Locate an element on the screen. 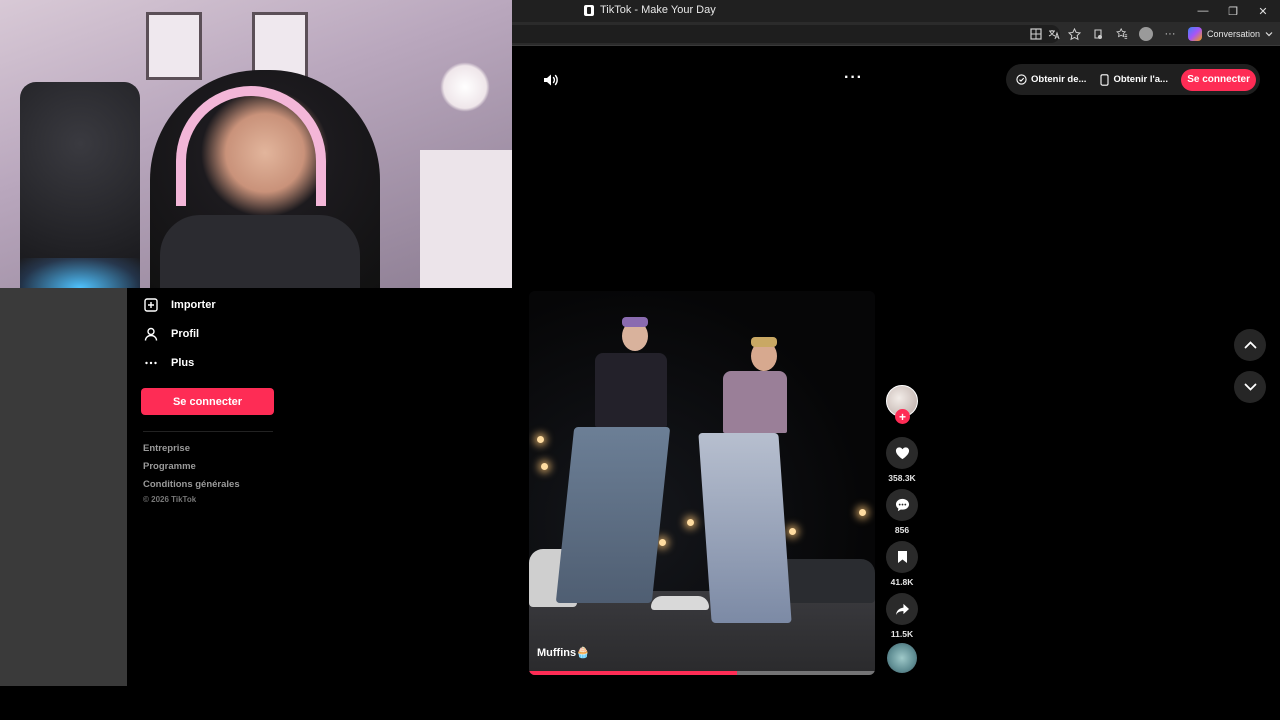  comment-button is located at coordinates (902, 505).